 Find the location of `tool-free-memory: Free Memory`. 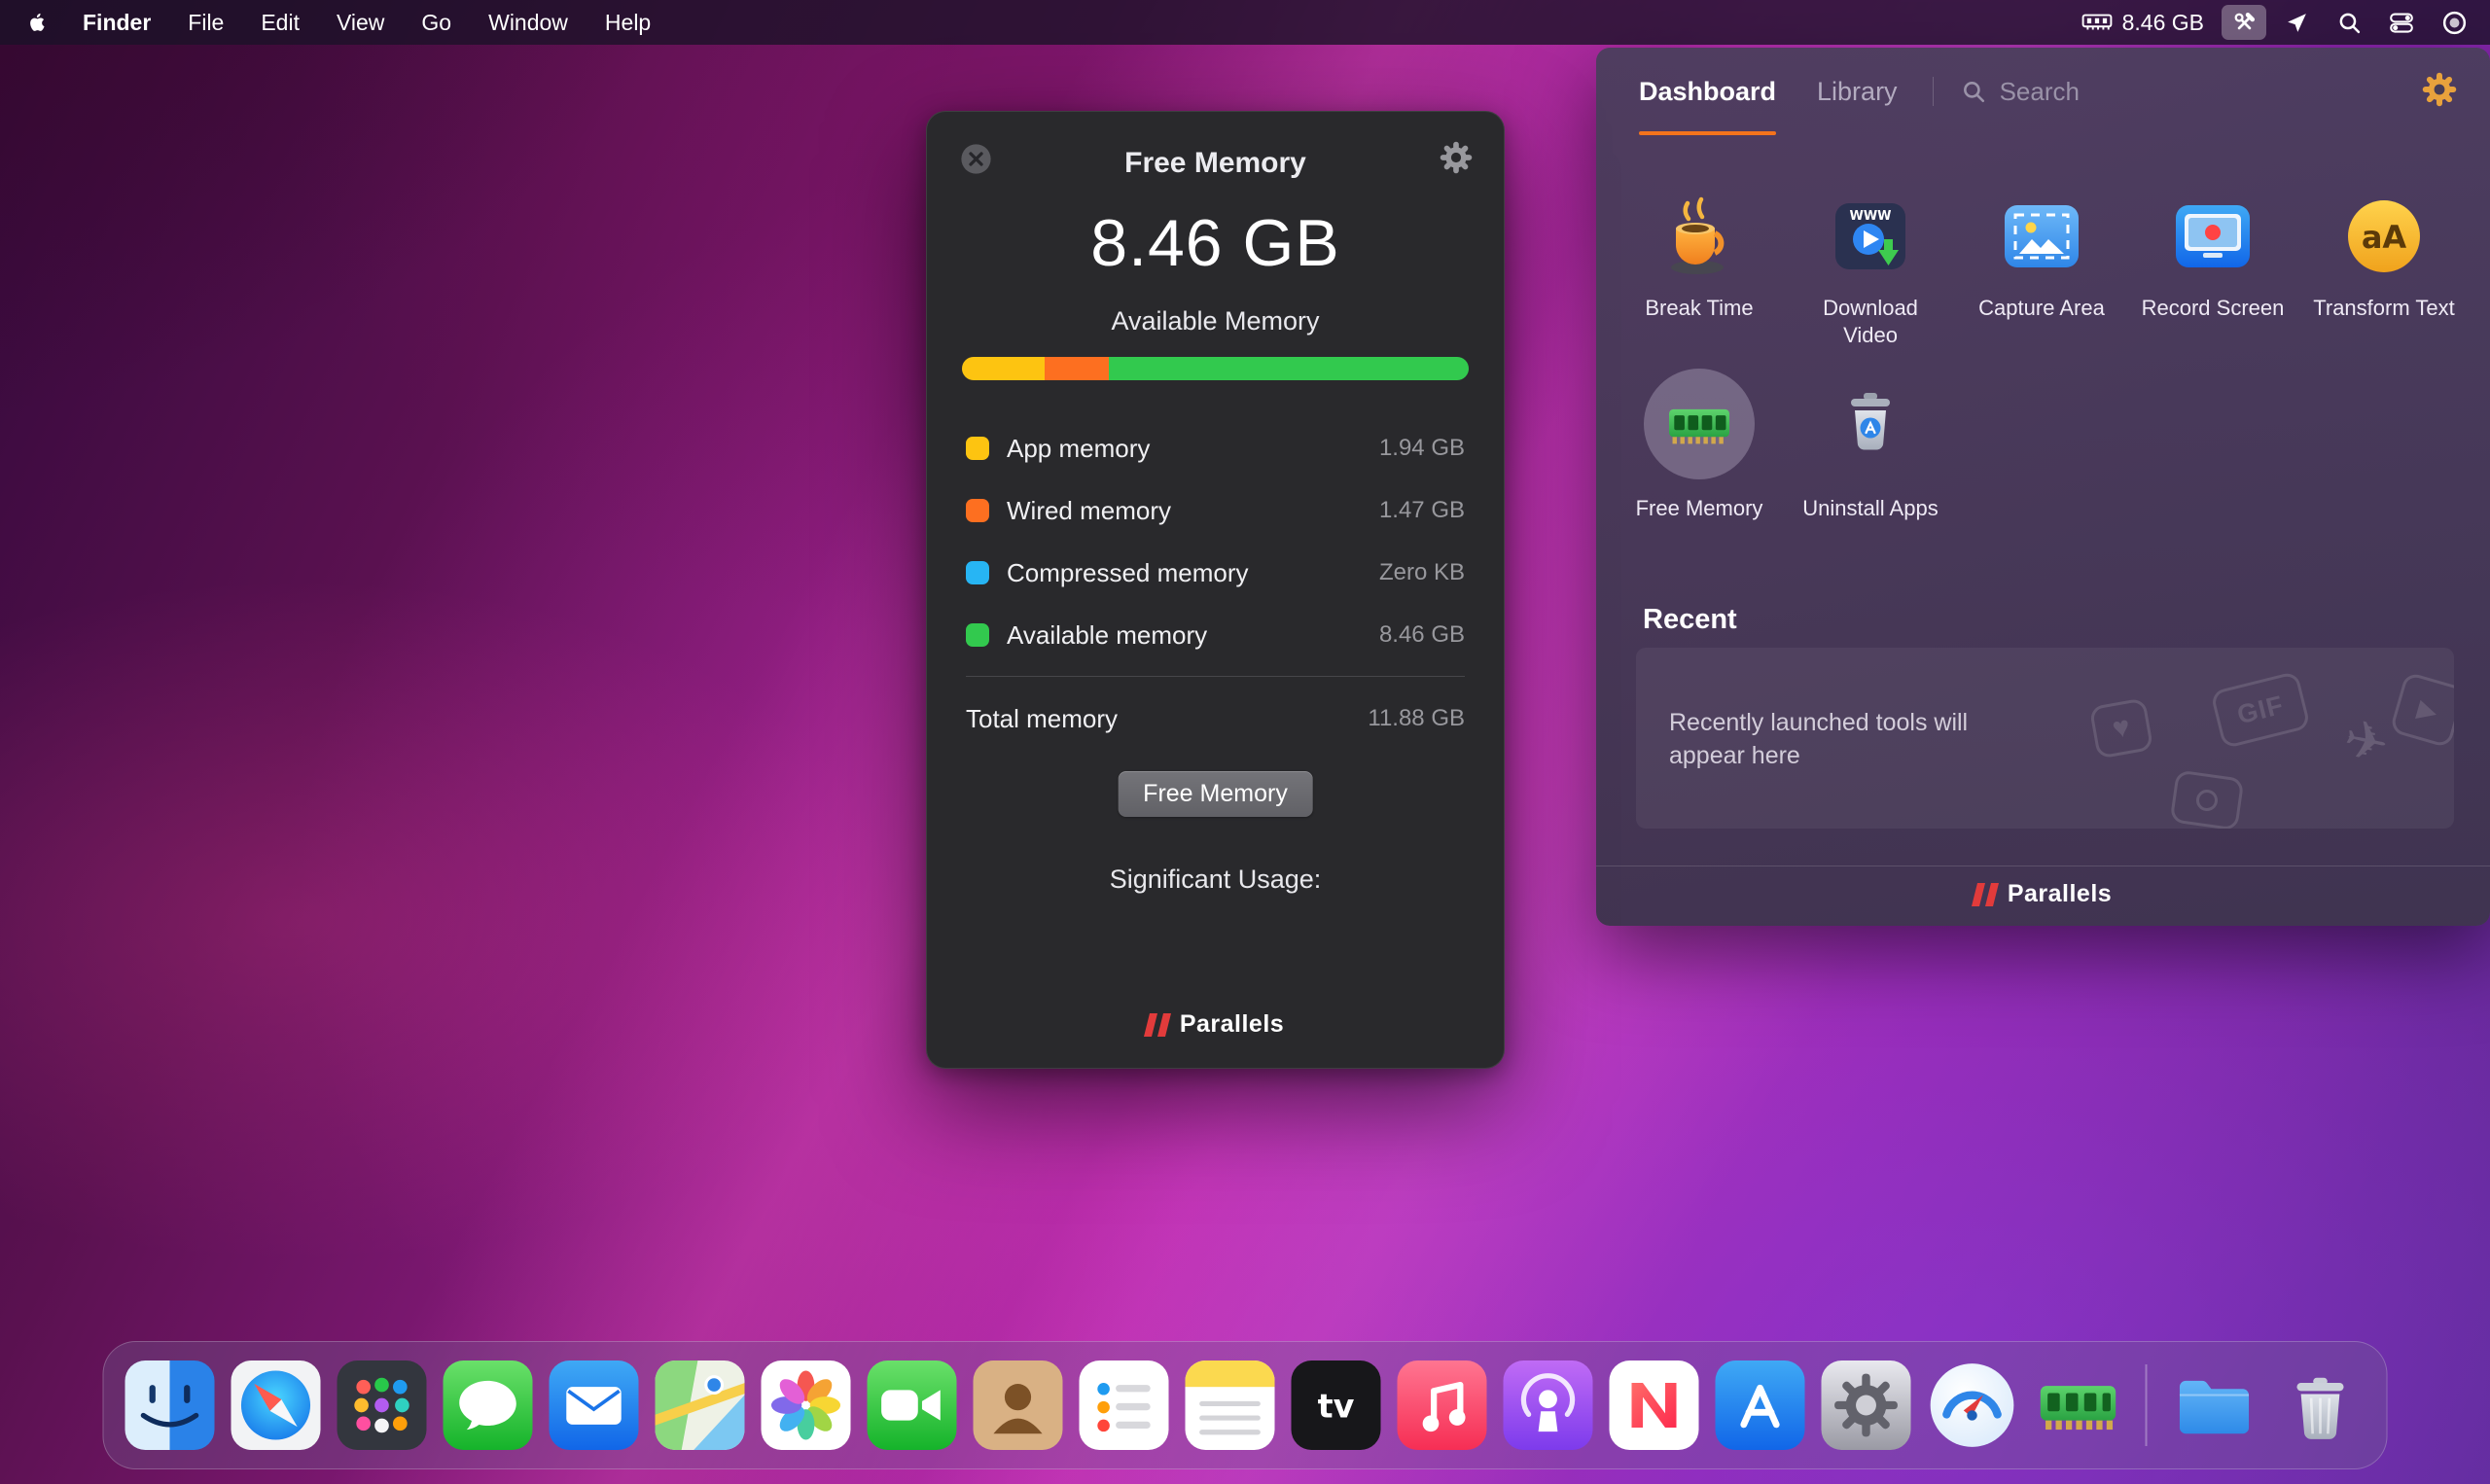

tool-free-memory: Free Memory is located at coordinates (1699, 445).